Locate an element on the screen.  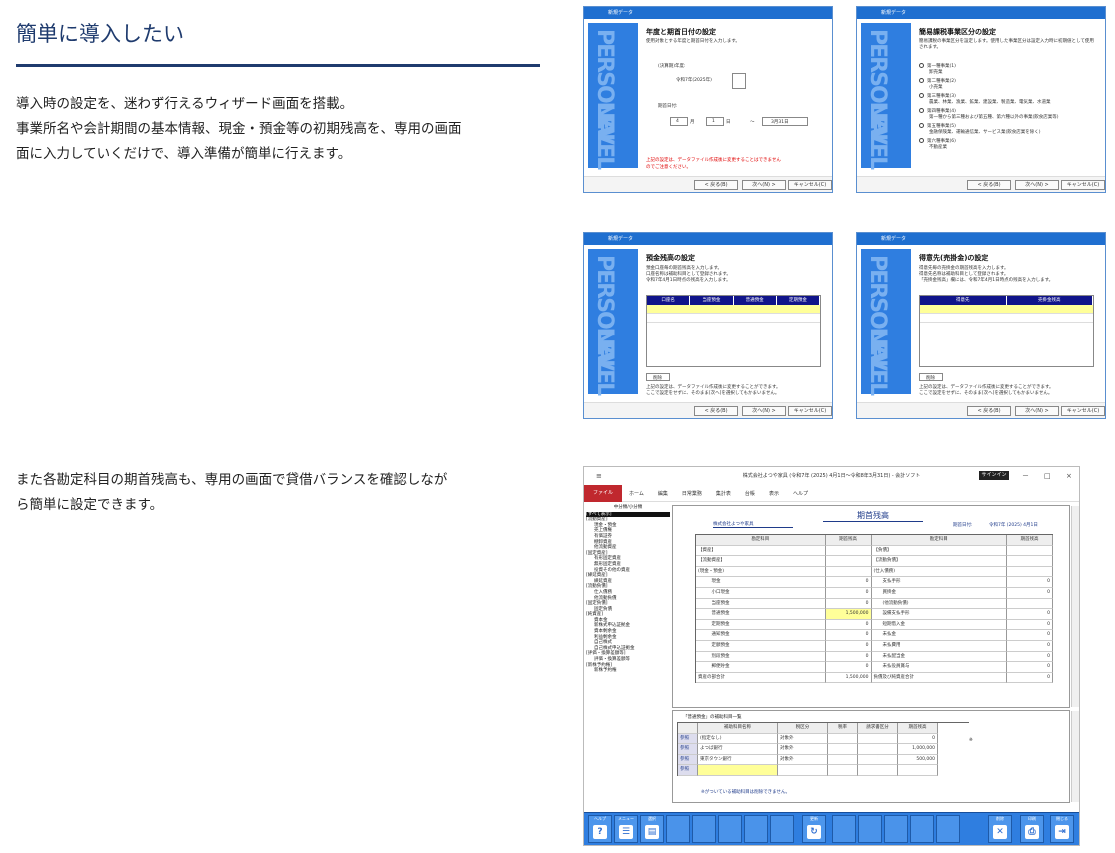
table-cell: 1,500,000 is located at coordinates (848, 614).